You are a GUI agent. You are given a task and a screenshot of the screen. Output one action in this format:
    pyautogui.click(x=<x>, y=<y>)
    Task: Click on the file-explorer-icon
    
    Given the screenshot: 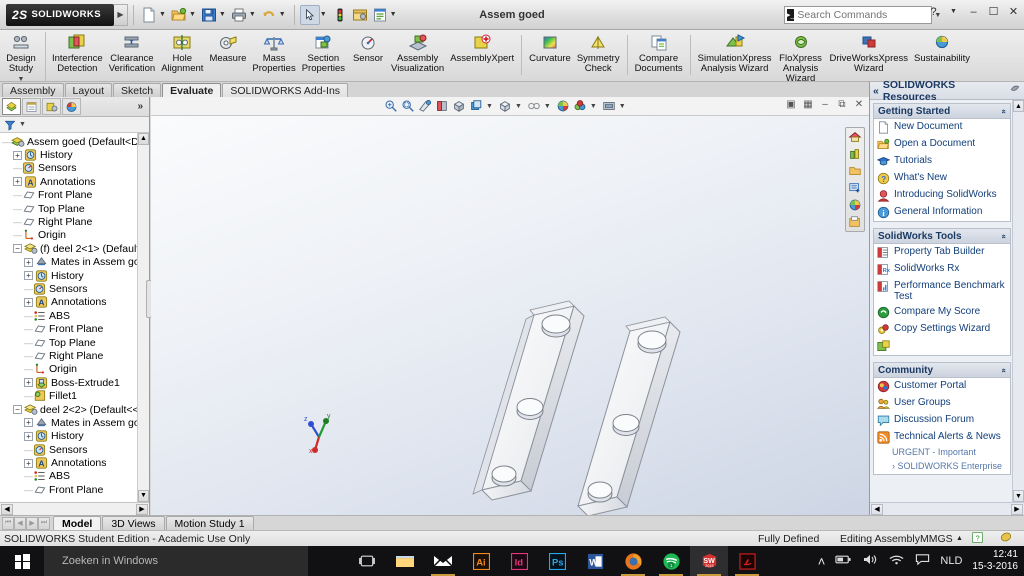 What is the action you would take?
    pyautogui.click(x=405, y=561)
    